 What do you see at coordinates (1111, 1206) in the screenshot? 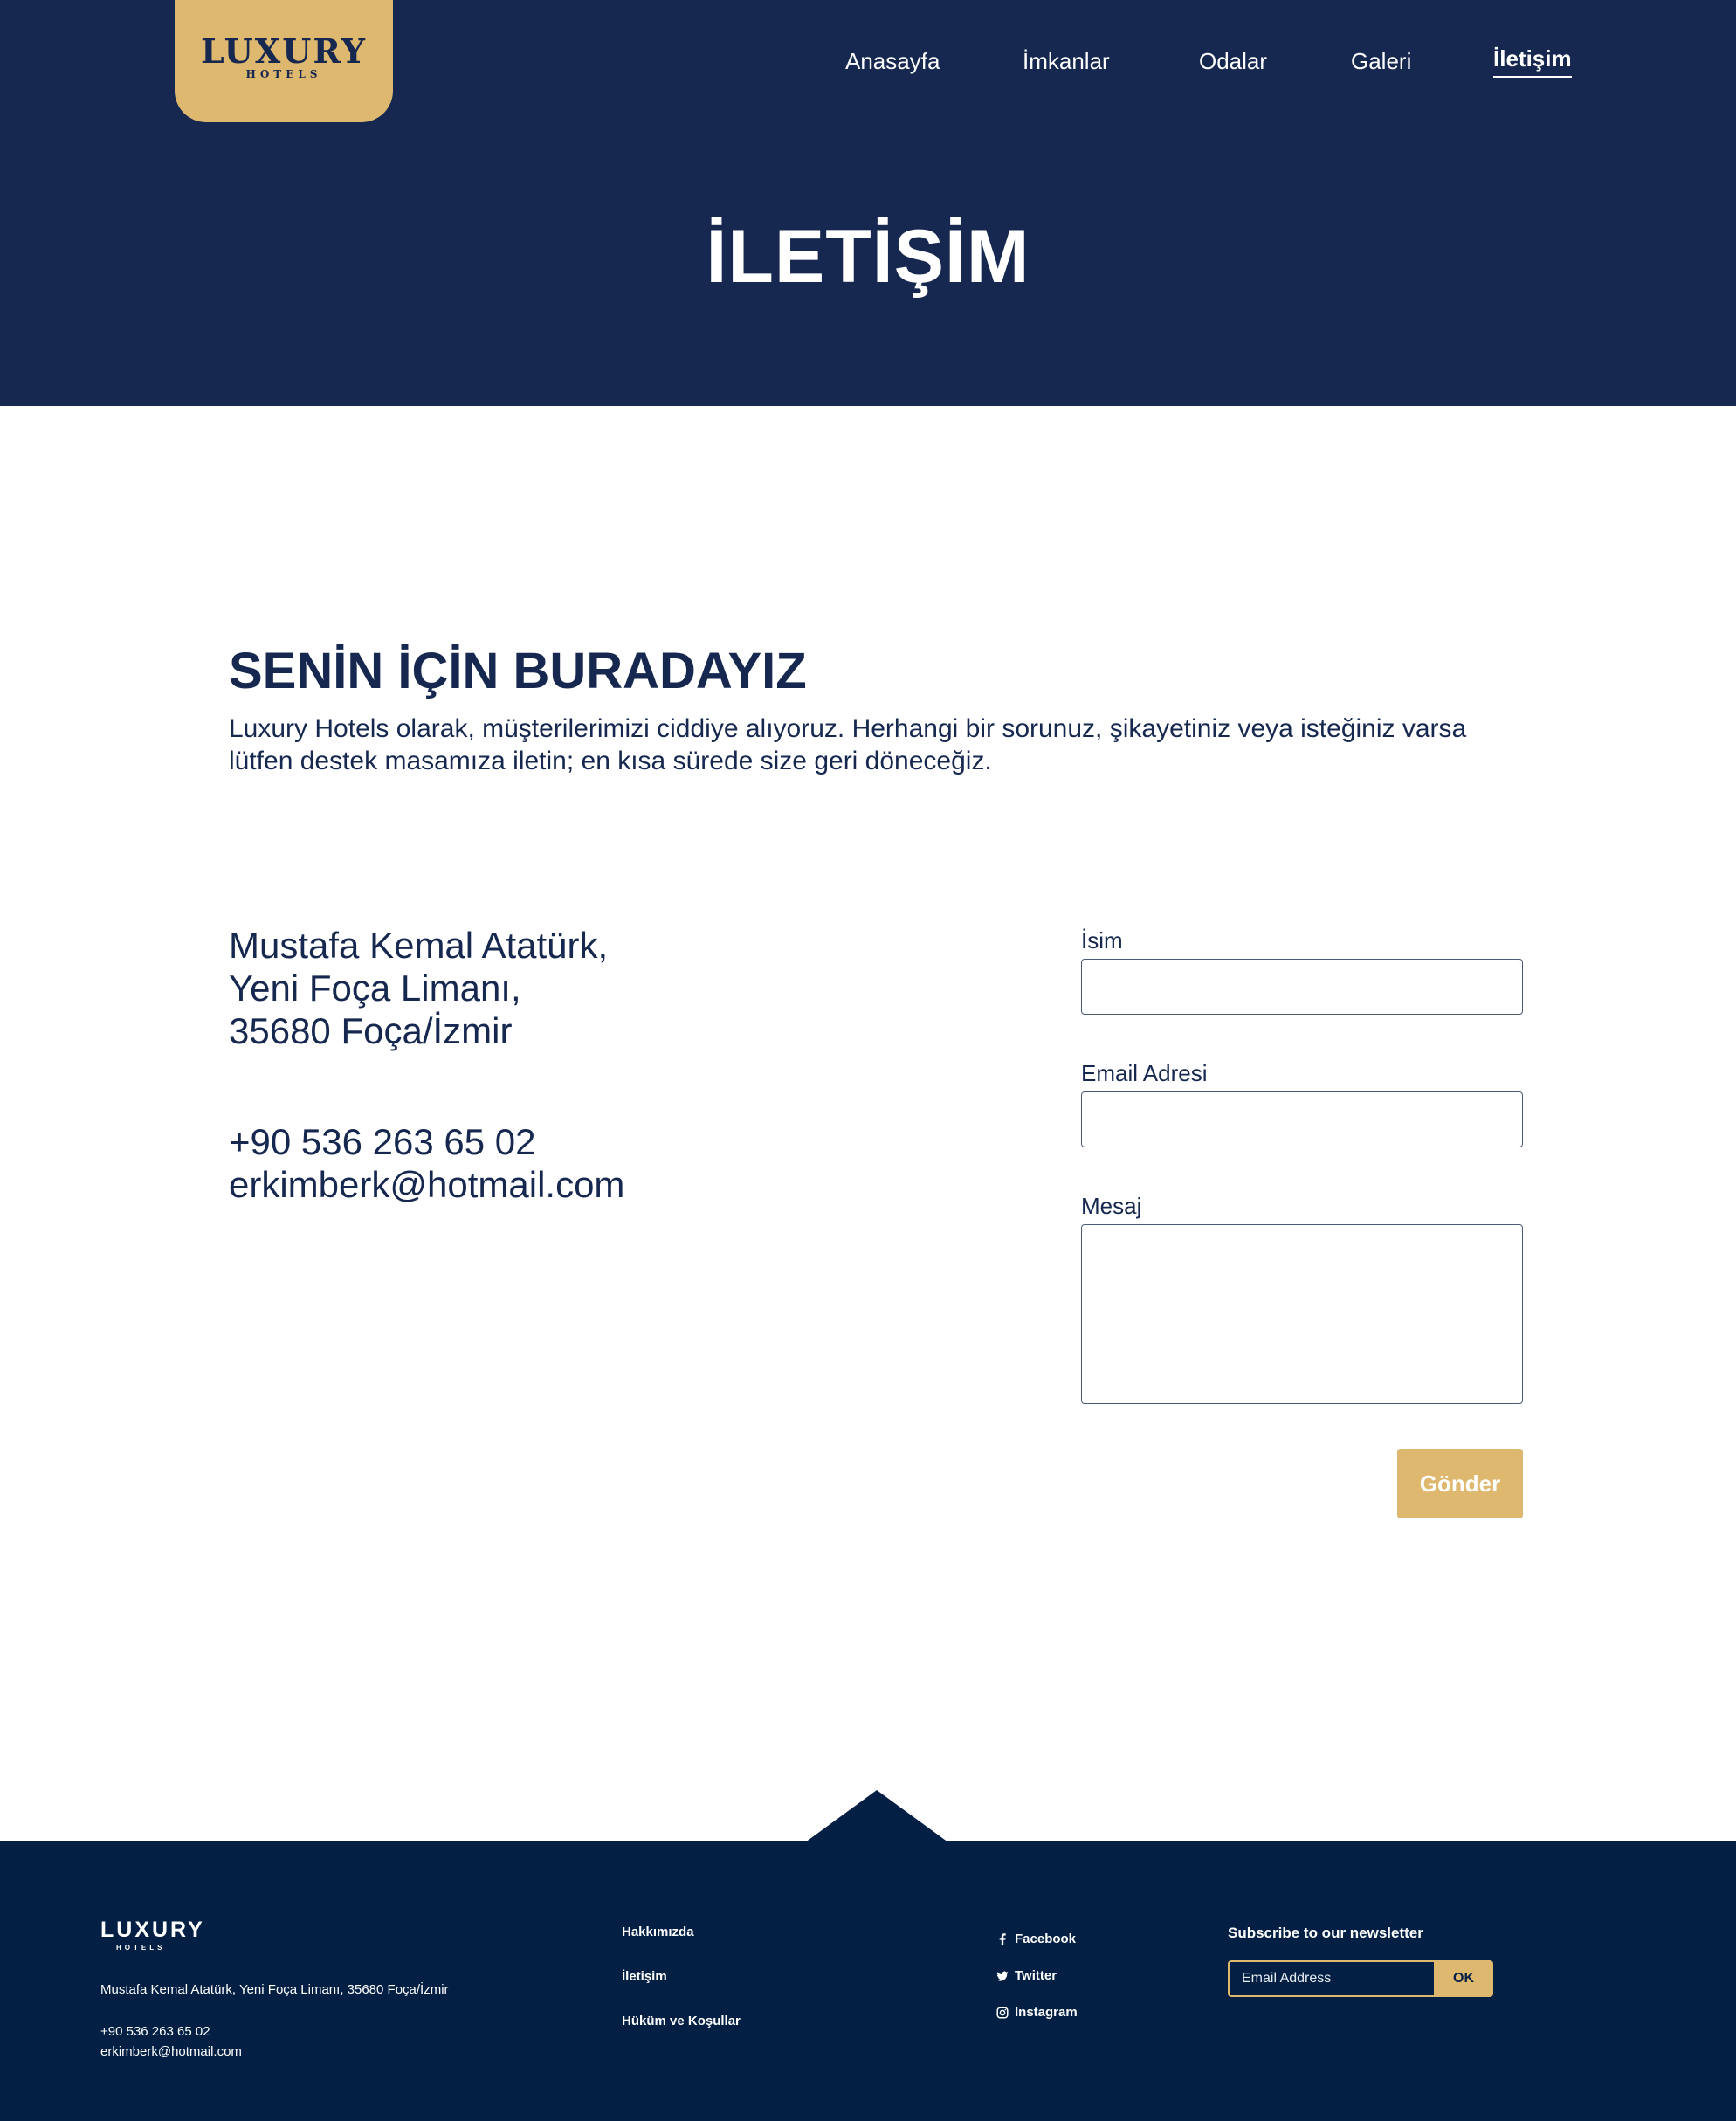
I see `message-label: Mesaj` at bounding box center [1111, 1206].